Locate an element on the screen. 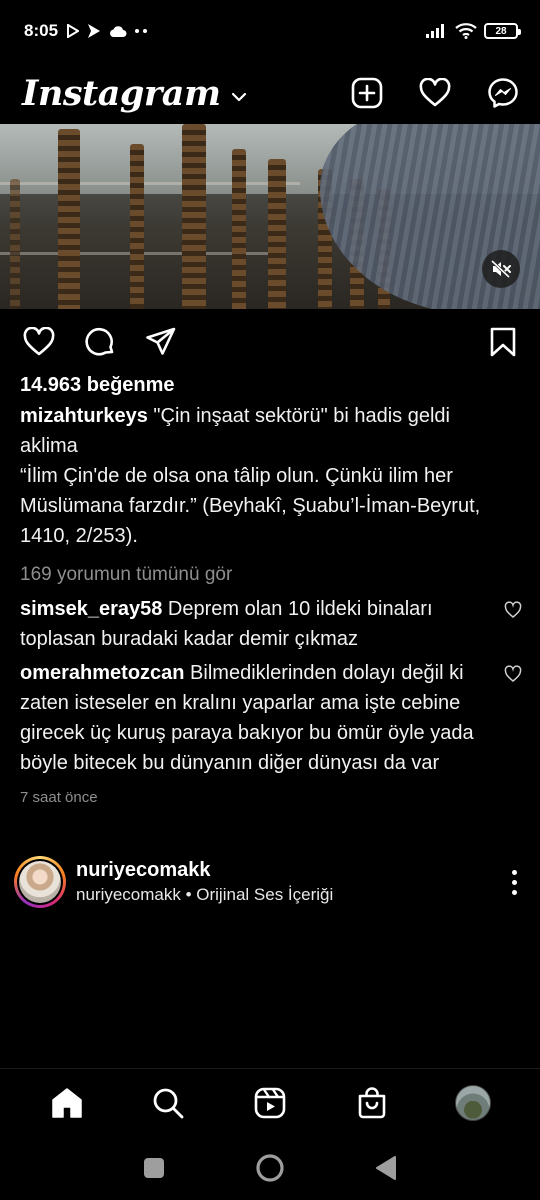 This screenshot has width=540, height=1200. post-actions is located at coordinates (270, 342).